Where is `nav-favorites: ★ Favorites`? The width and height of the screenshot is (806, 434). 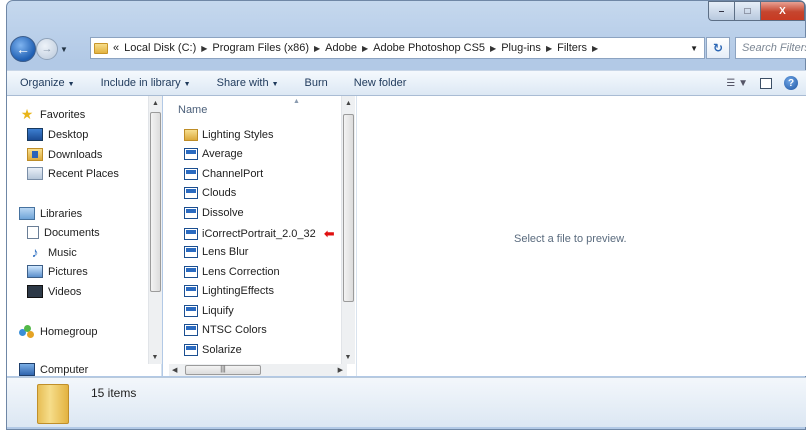 nav-favorites: ★ Favorites is located at coordinates (52, 114).